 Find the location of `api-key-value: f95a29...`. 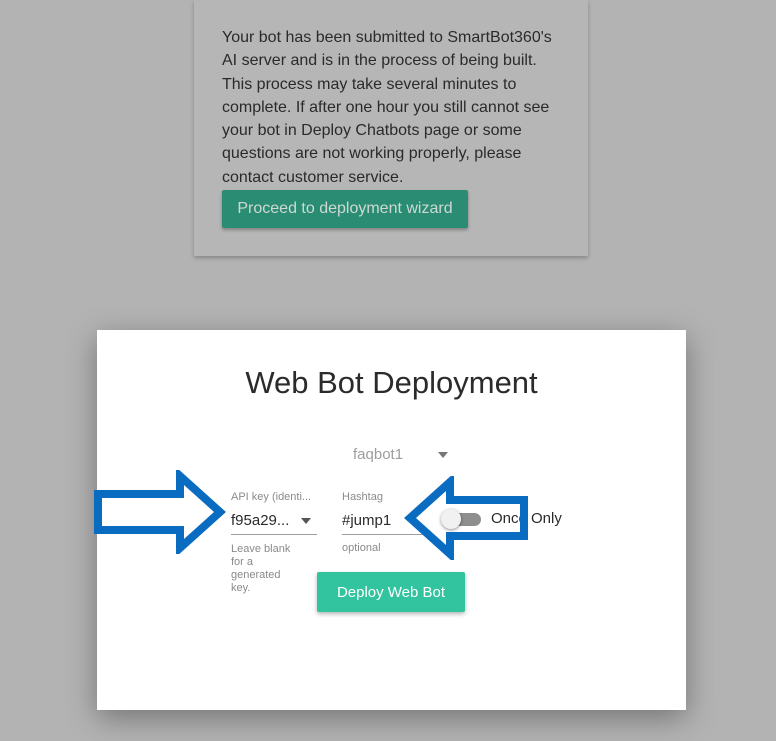

api-key-value: f95a29... is located at coordinates (260, 520).